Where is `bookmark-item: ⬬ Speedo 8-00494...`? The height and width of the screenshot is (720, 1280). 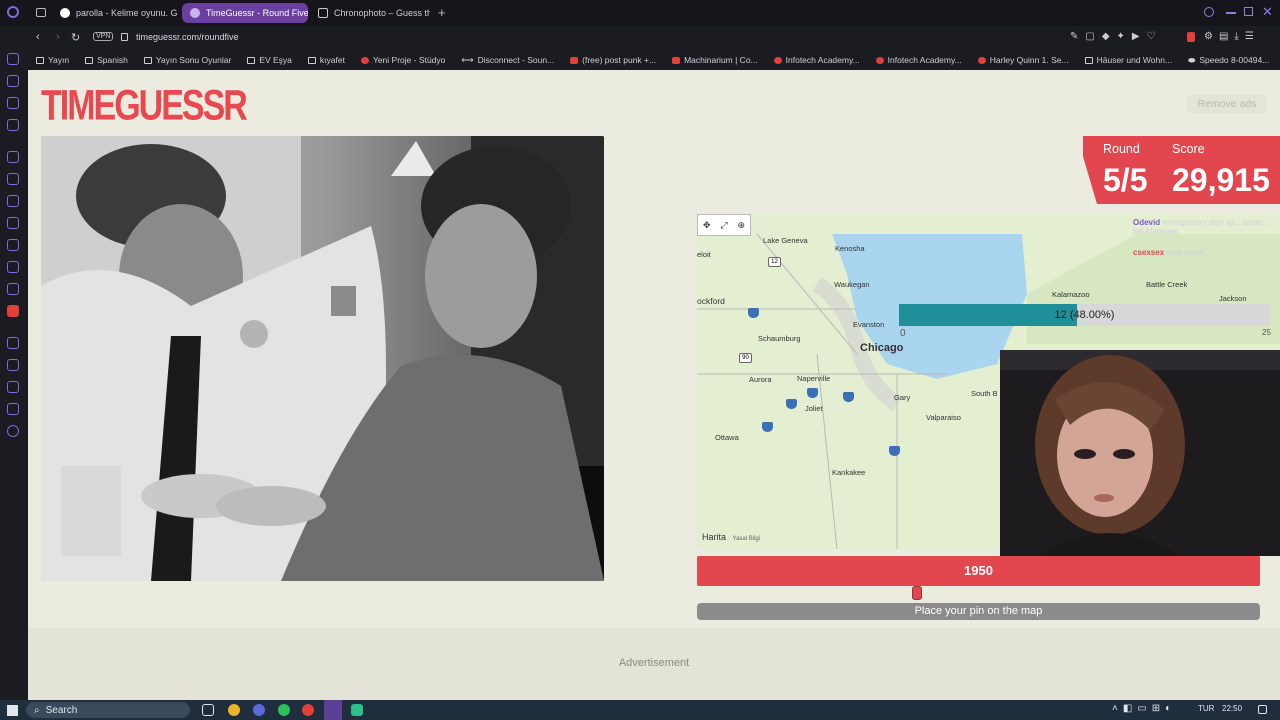 bookmark-item: ⬬ Speedo 8-00494... is located at coordinates (1228, 60).